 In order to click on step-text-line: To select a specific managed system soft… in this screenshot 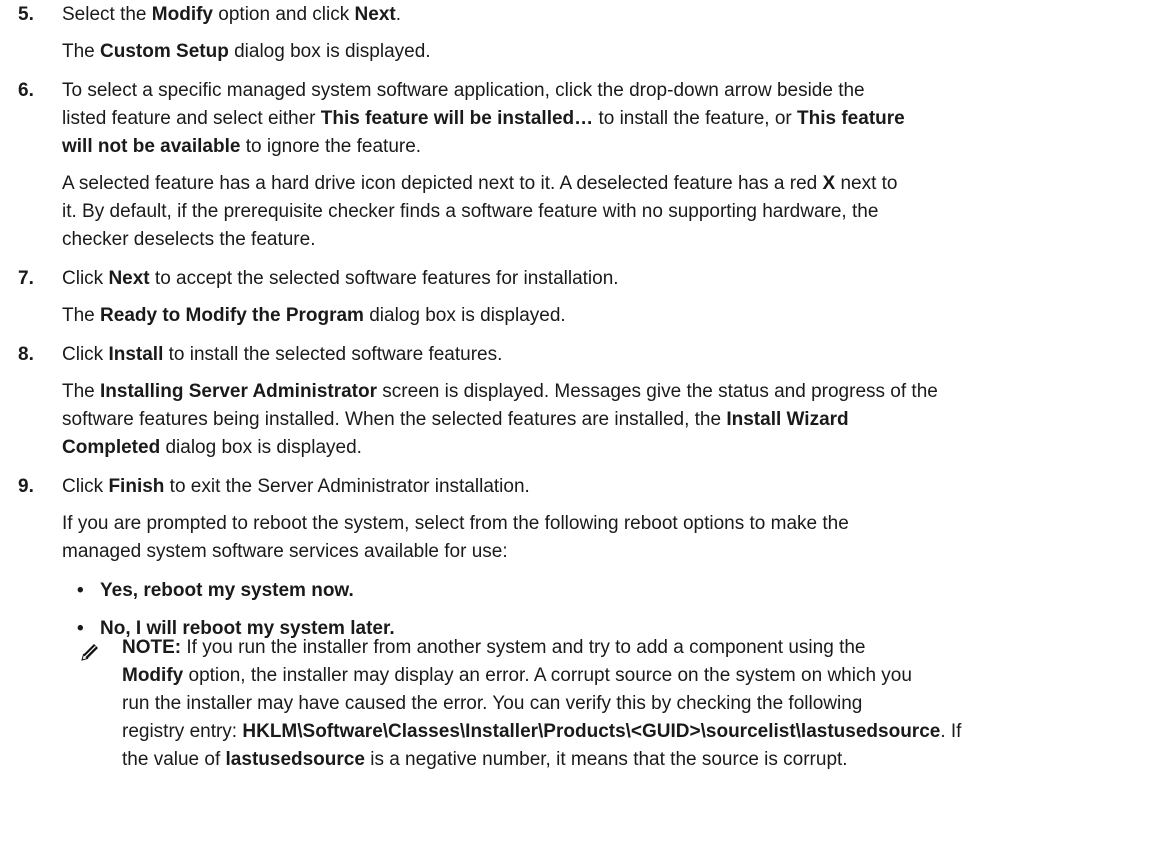, I will do `click(463, 91)`.